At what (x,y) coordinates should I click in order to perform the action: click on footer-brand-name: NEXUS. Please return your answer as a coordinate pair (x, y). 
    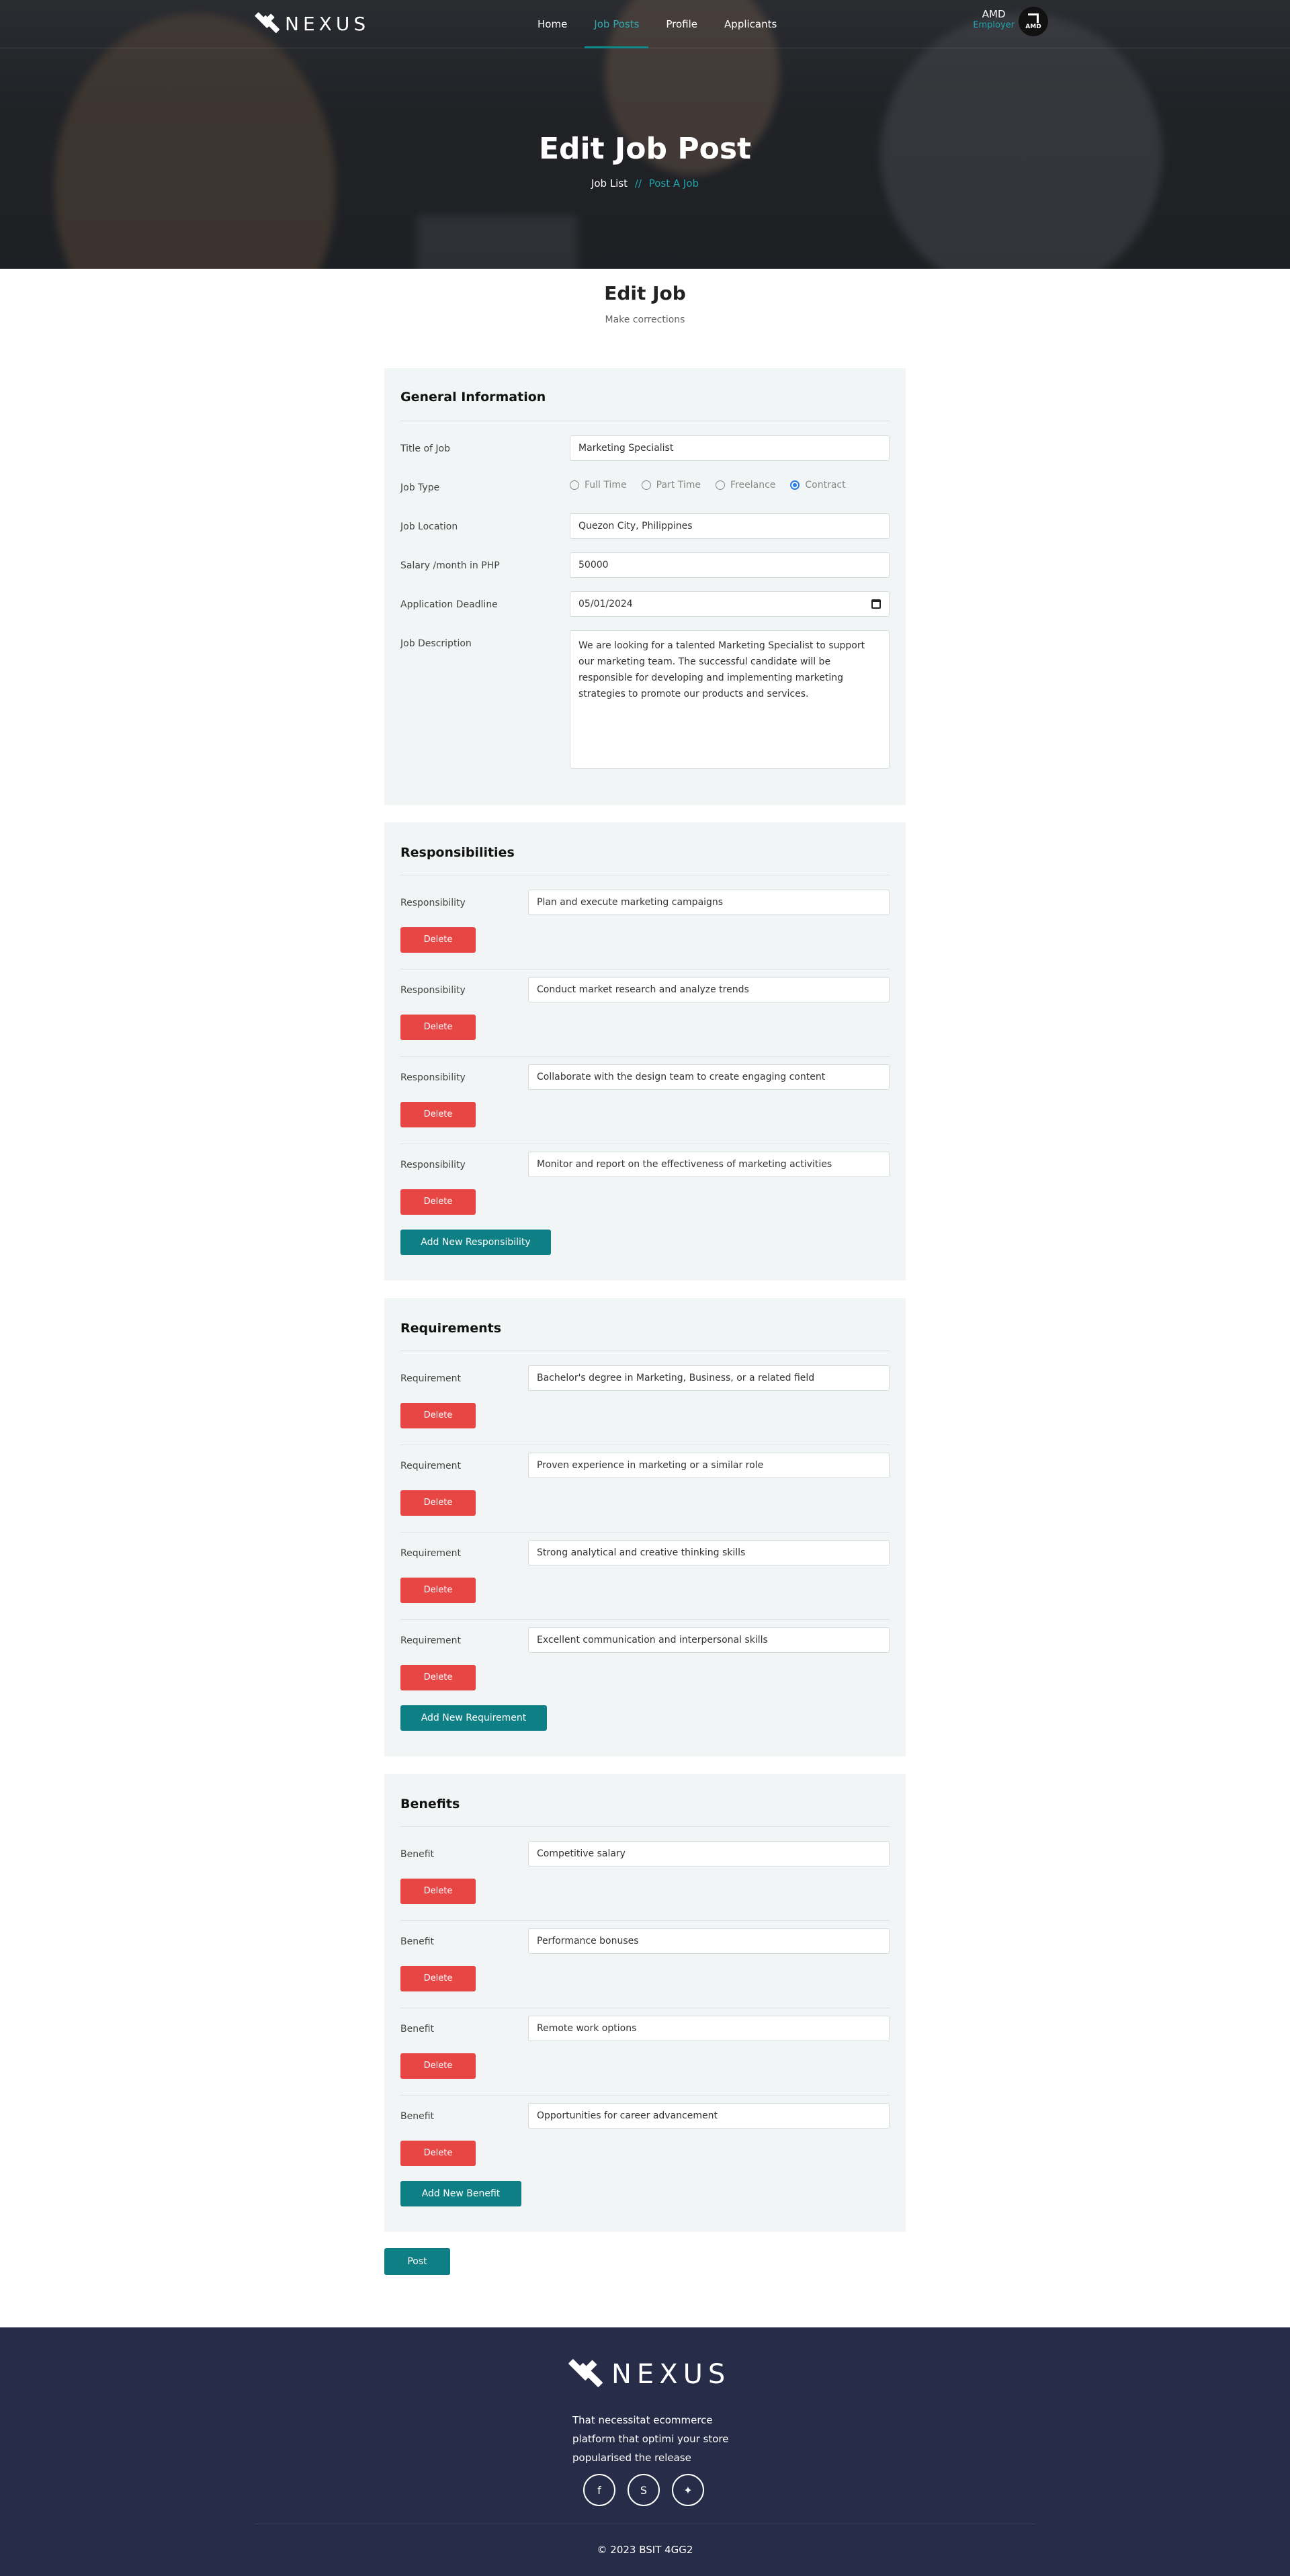
    Looking at the image, I should click on (671, 2374).